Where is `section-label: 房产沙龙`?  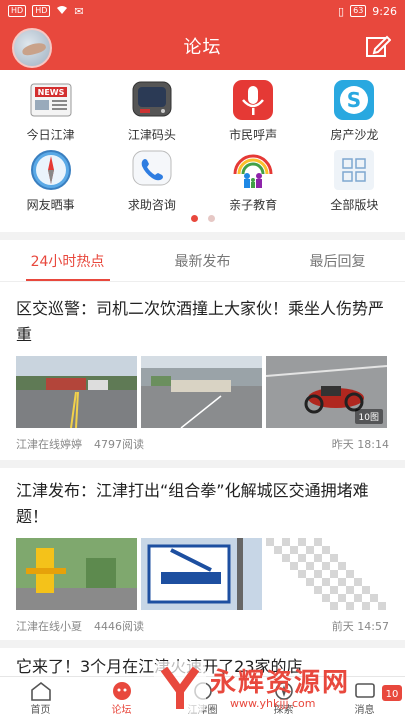 section-label: 房产沙龙 is located at coordinates (354, 135).